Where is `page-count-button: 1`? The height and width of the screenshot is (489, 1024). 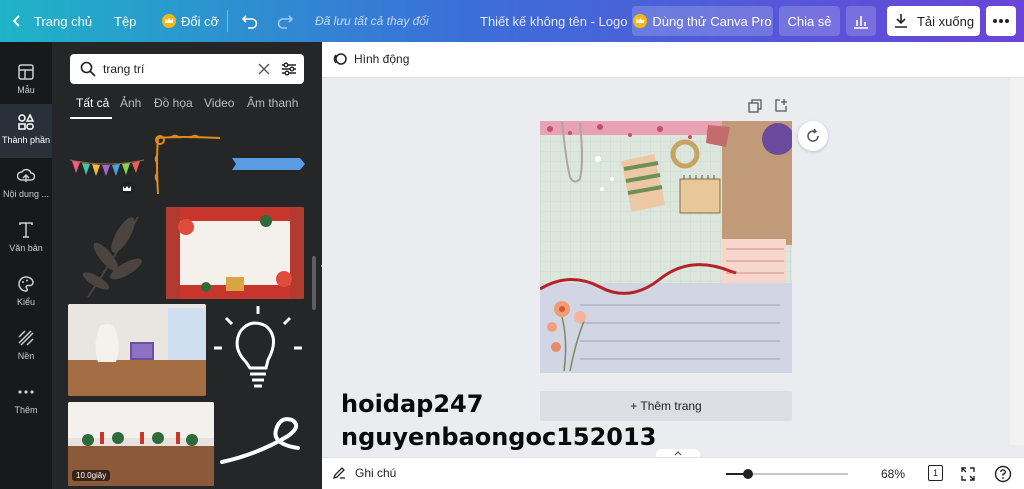
page-count-button: 1 is located at coordinates (935, 473).